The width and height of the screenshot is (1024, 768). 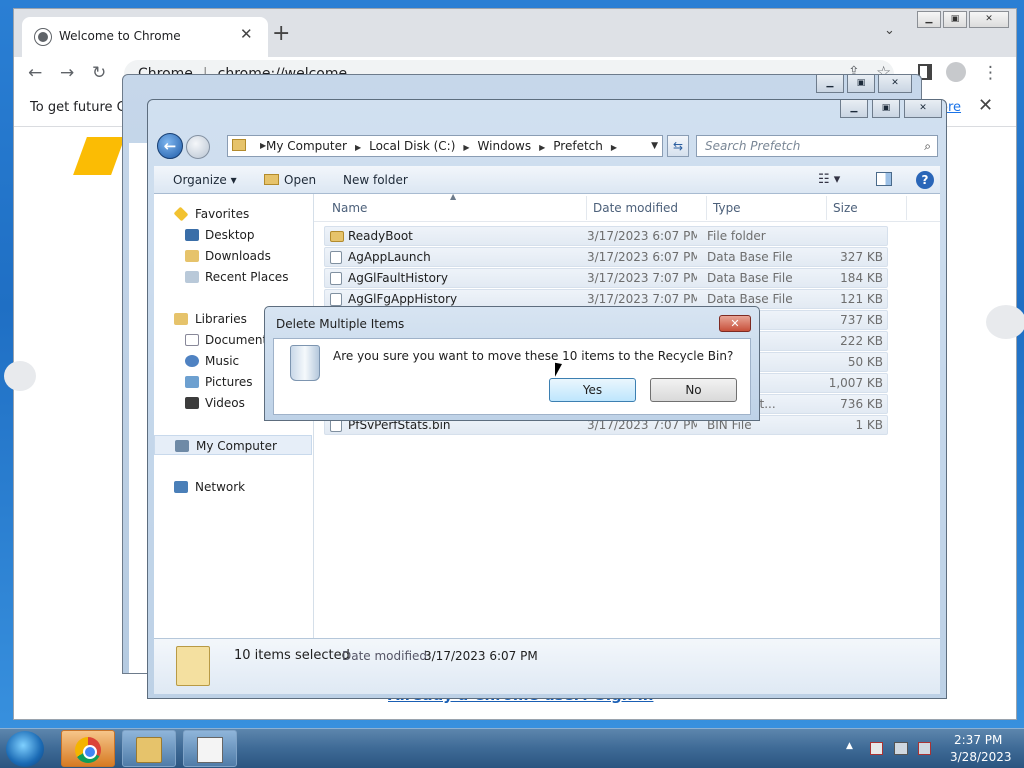 What do you see at coordinates (505, 146) in the screenshot?
I see `breadcrumb-windows: Windows` at bounding box center [505, 146].